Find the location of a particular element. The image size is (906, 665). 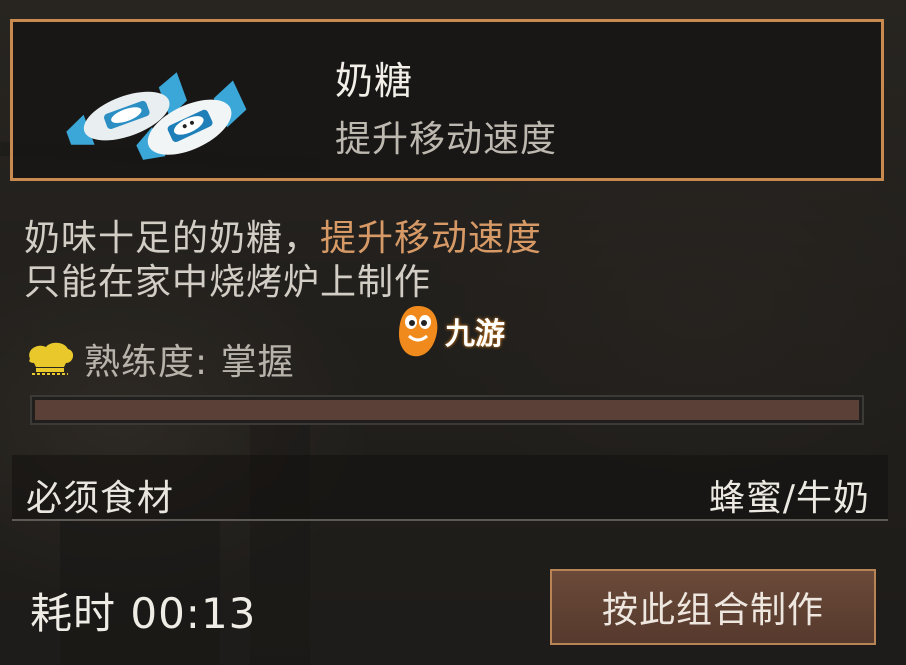

description-highlight: 提升移动速度 is located at coordinates (431, 238).